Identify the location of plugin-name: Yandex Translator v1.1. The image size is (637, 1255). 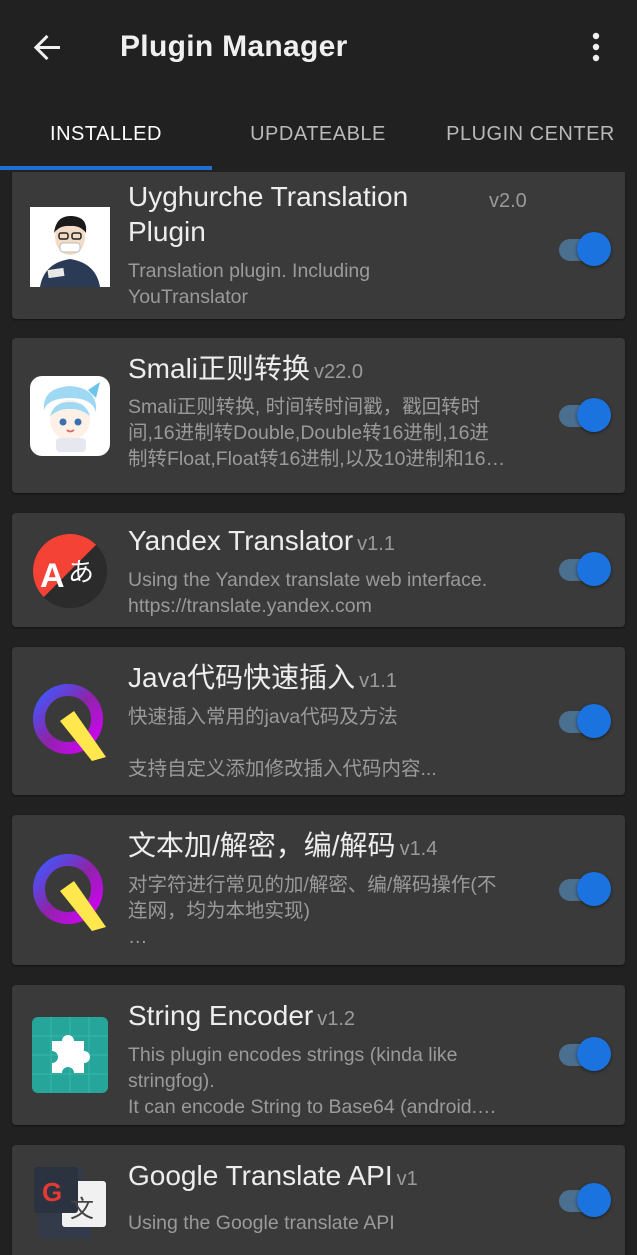
(261, 542).